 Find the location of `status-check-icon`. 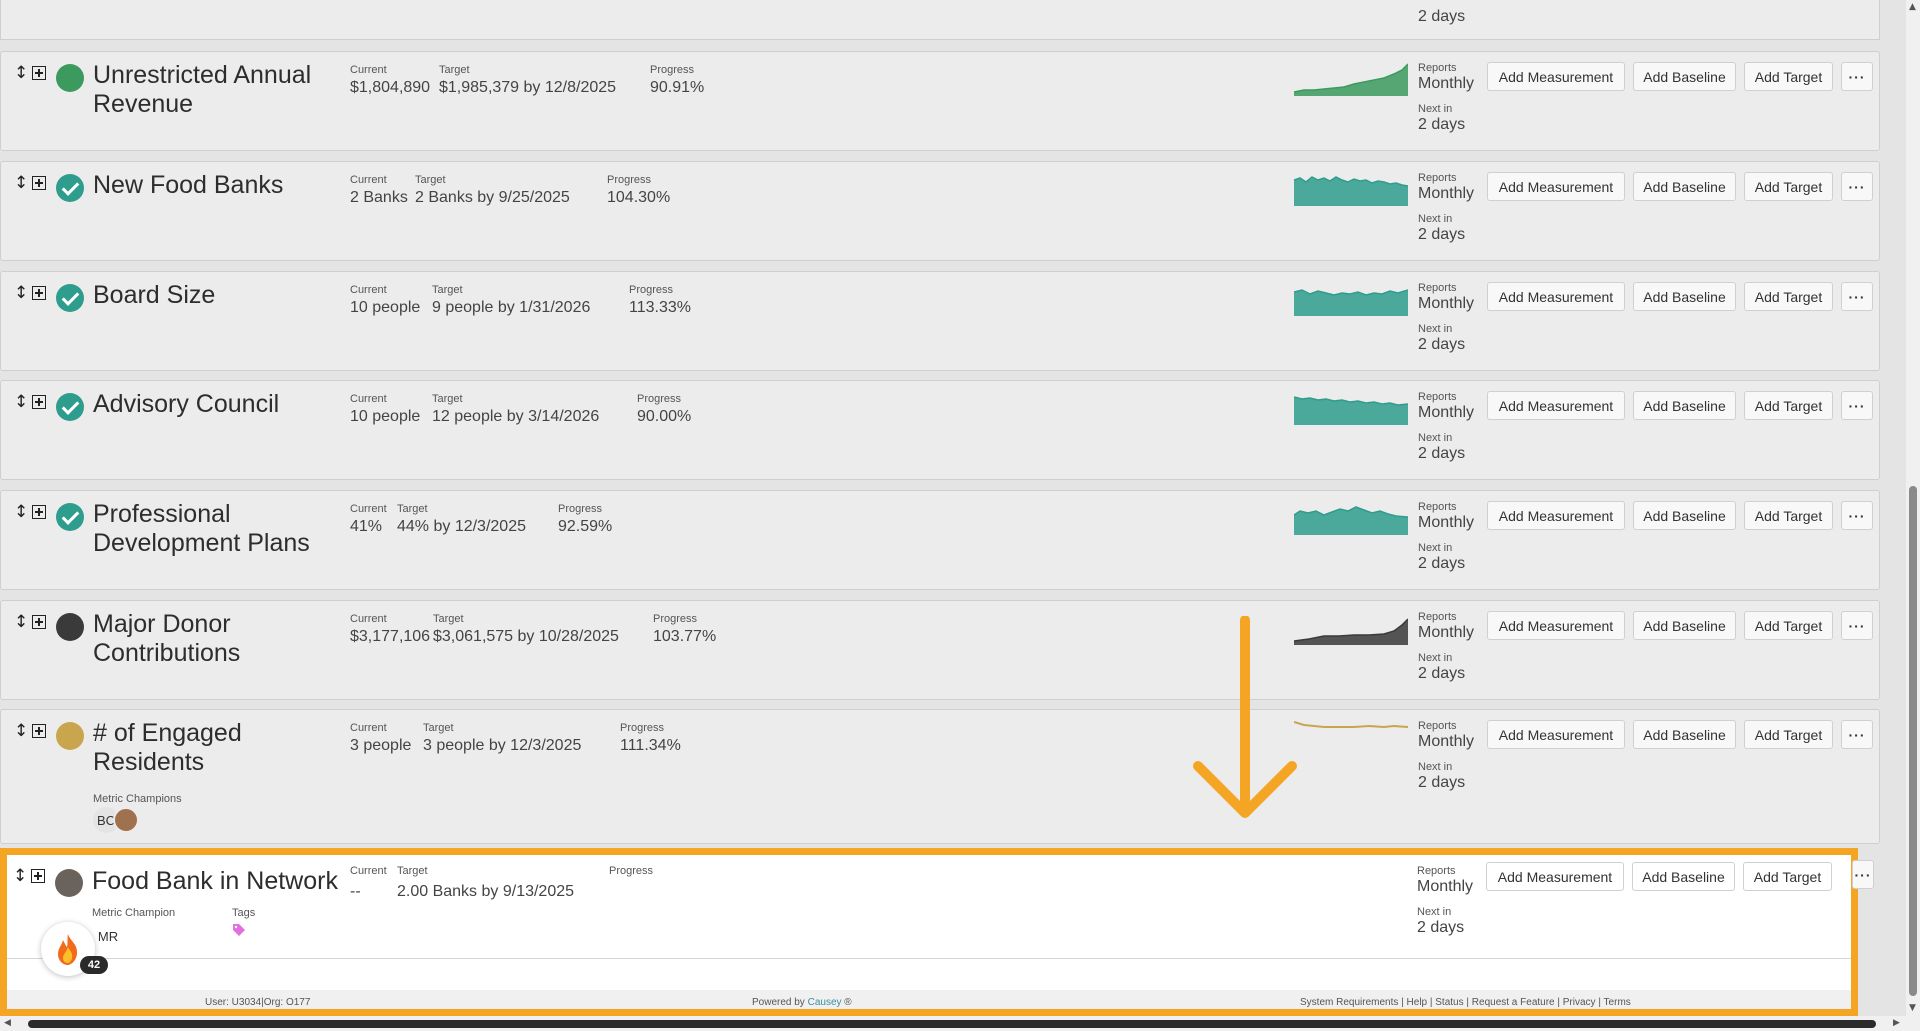

status-check-icon is located at coordinates (70, 188).